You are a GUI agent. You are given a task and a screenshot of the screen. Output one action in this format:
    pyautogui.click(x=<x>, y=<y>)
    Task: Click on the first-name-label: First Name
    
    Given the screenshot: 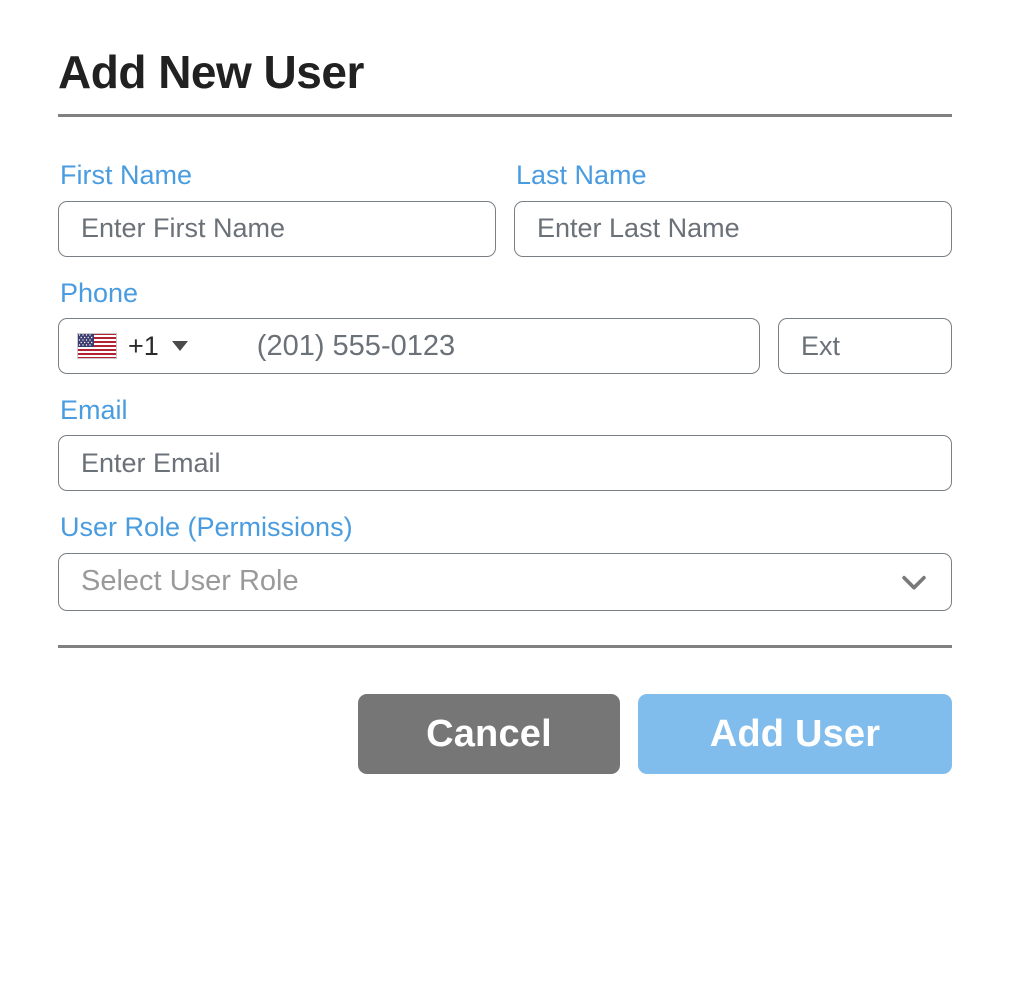 What is the action you would take?
    pyautogui.click(x=126, y=175)
    